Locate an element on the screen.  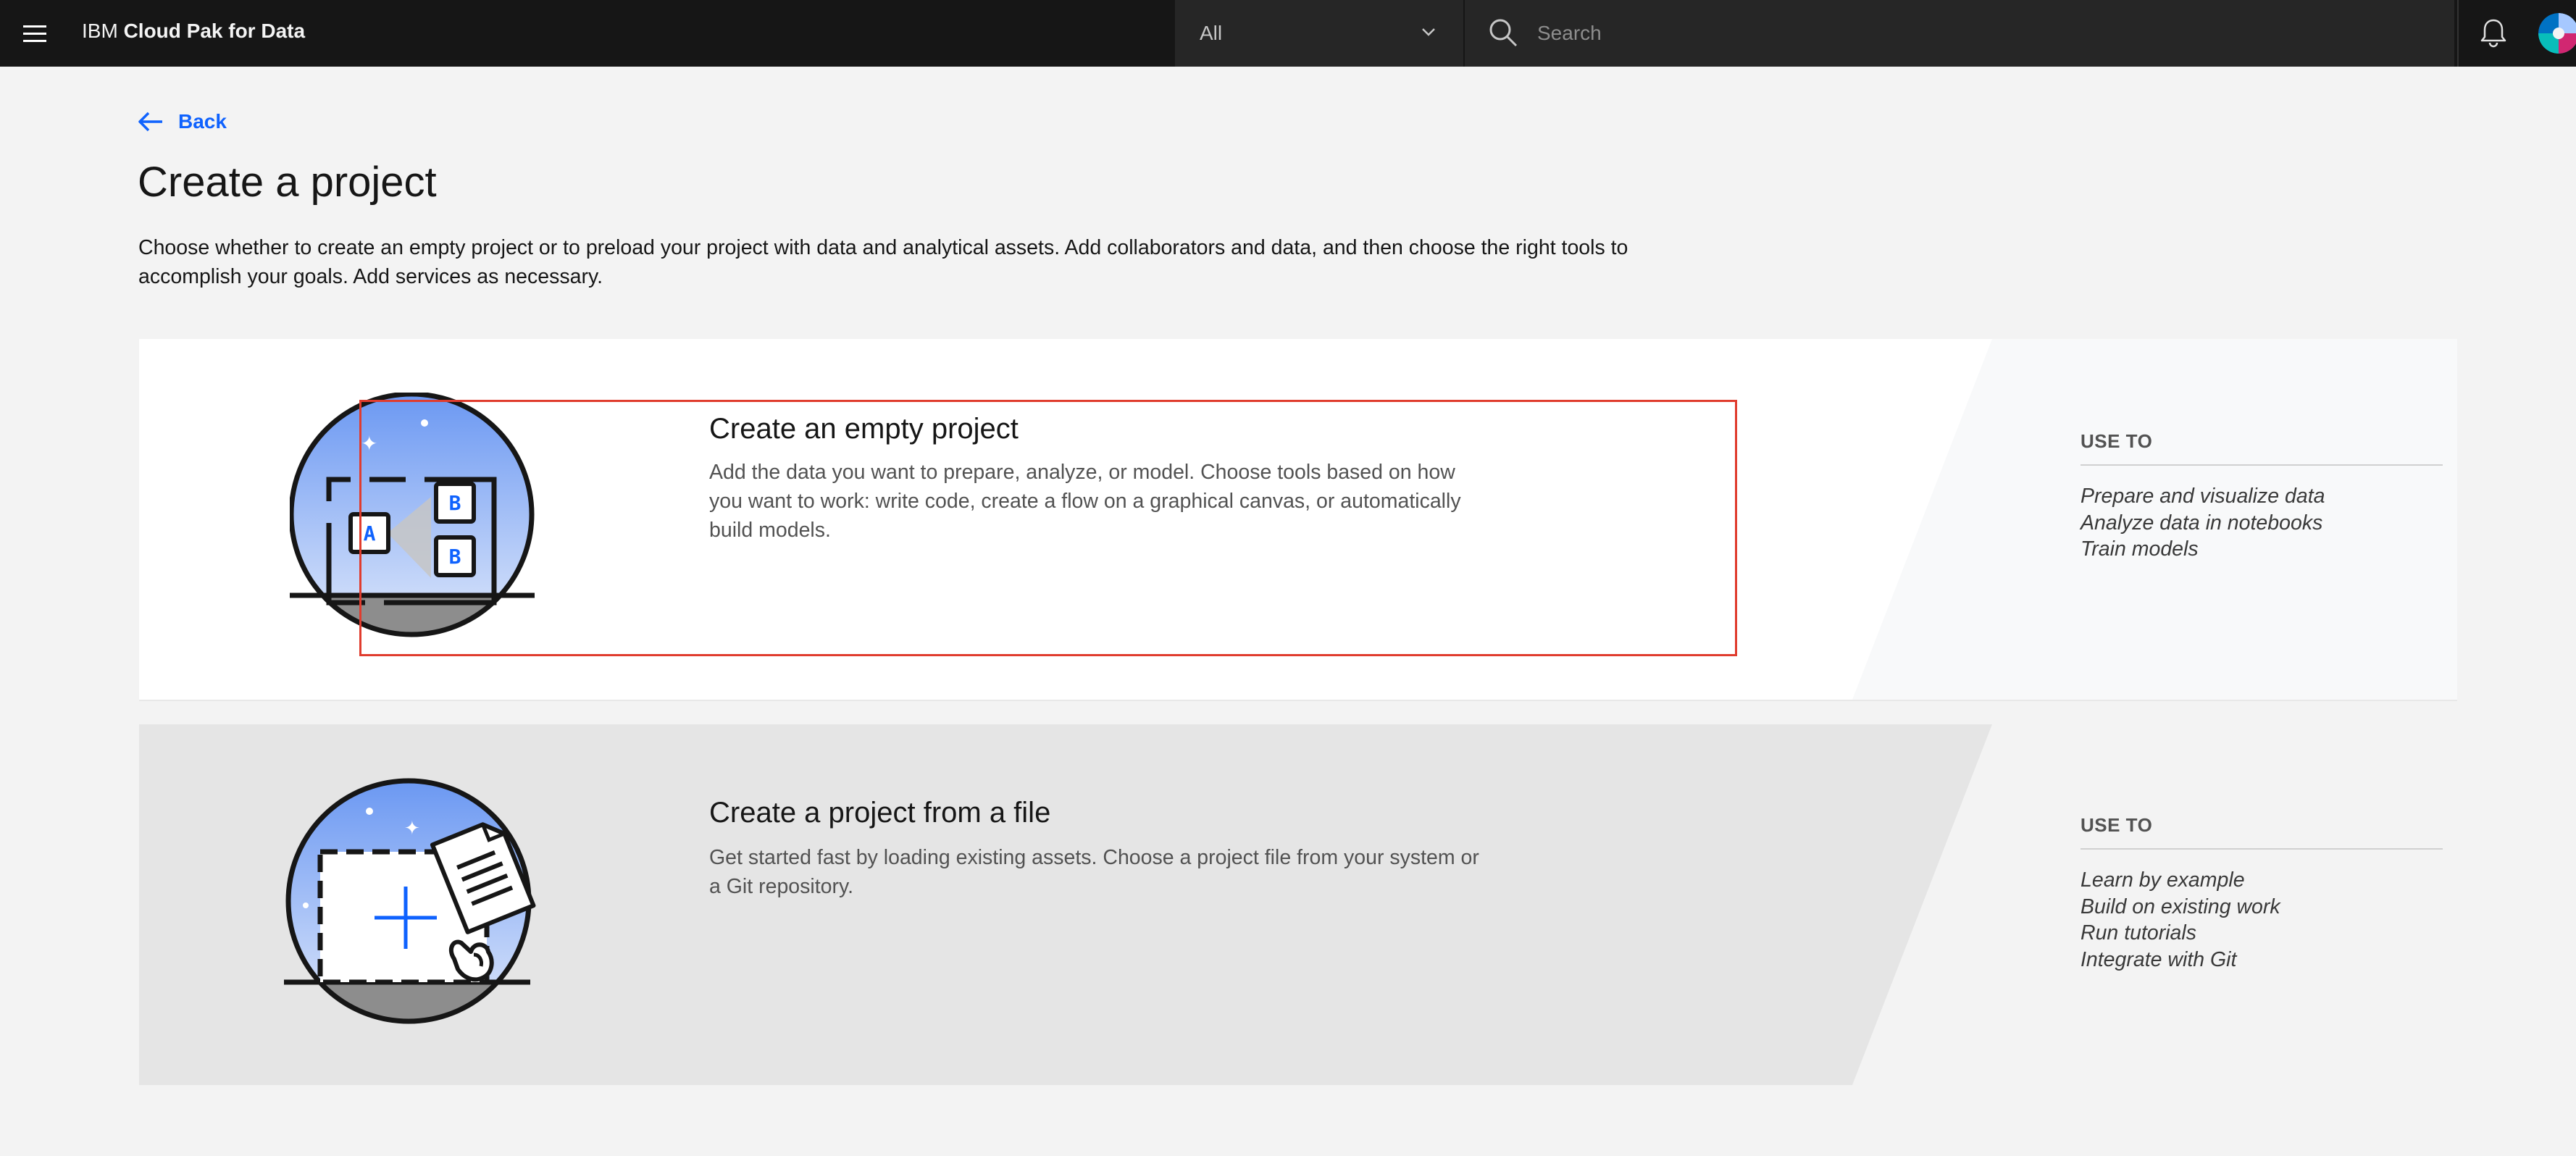
use-to-item: Prepare and visualize data is located at coordinates (2203, 496).